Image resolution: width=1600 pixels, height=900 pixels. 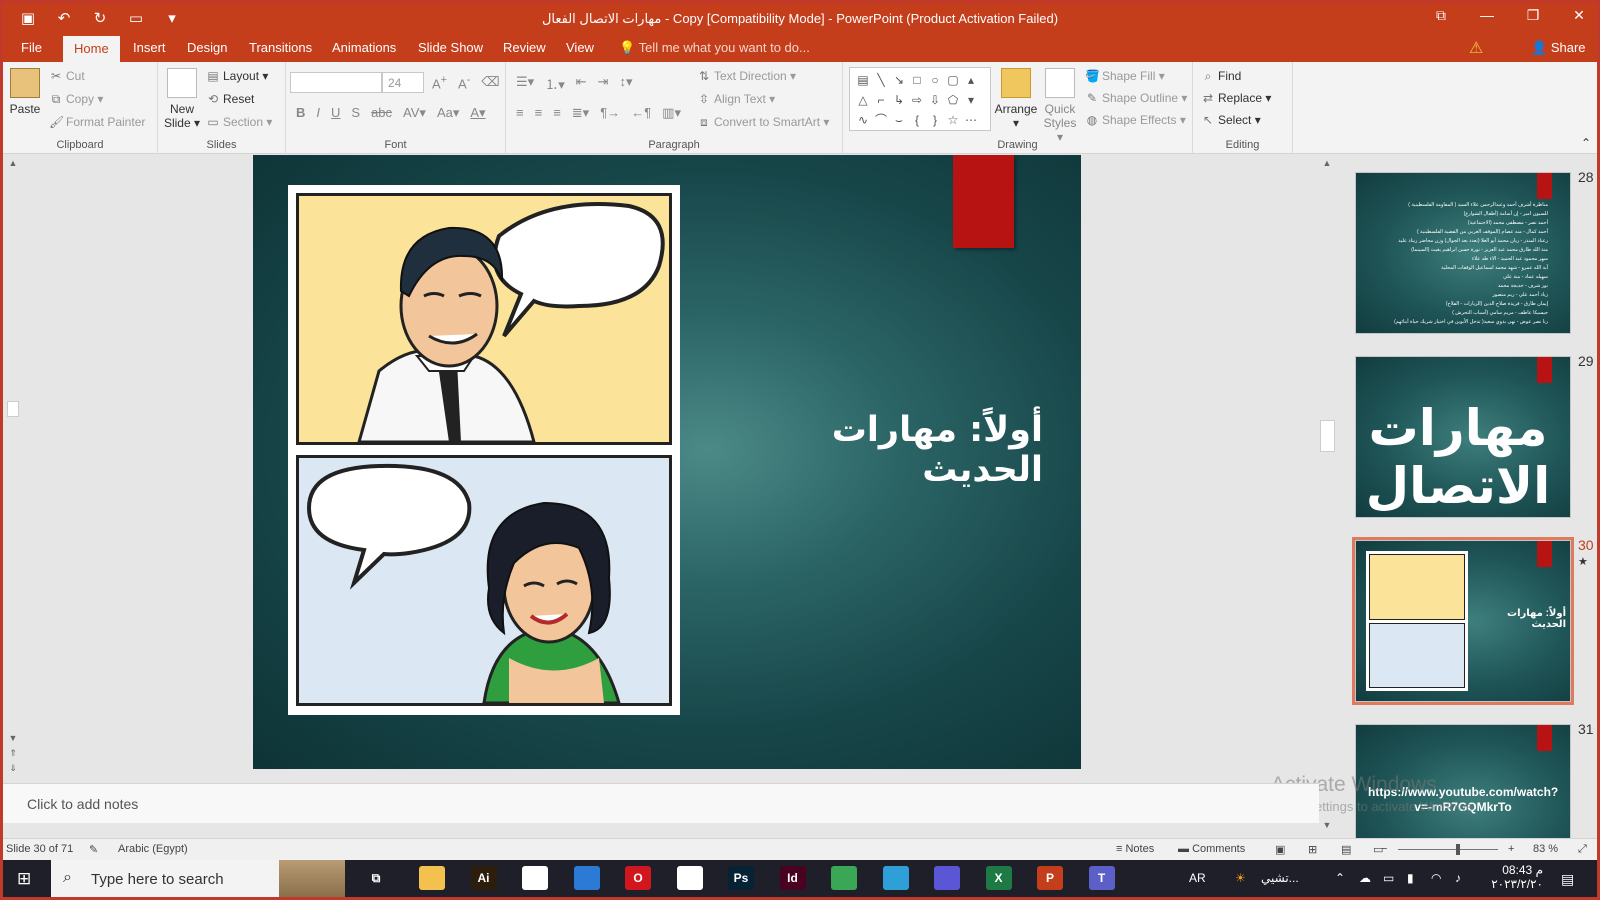 What do you see at coordinates (24, 879) in the screenshot?
I see `windows-start-icon: ⊞` at bounding box center [24, 879].